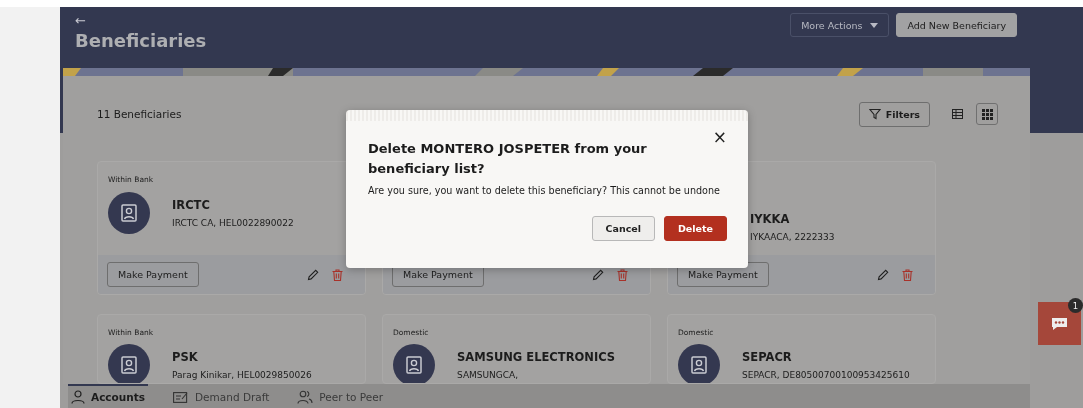  I want to click on dialog-title: Delete MONTERO JOSPETER from your beneficiary list?, so click(508, 159).